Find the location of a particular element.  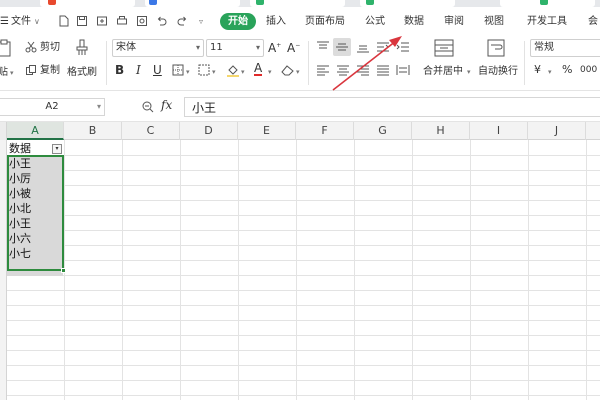

copy-button: 复制 is located at coordinates (50, 71).